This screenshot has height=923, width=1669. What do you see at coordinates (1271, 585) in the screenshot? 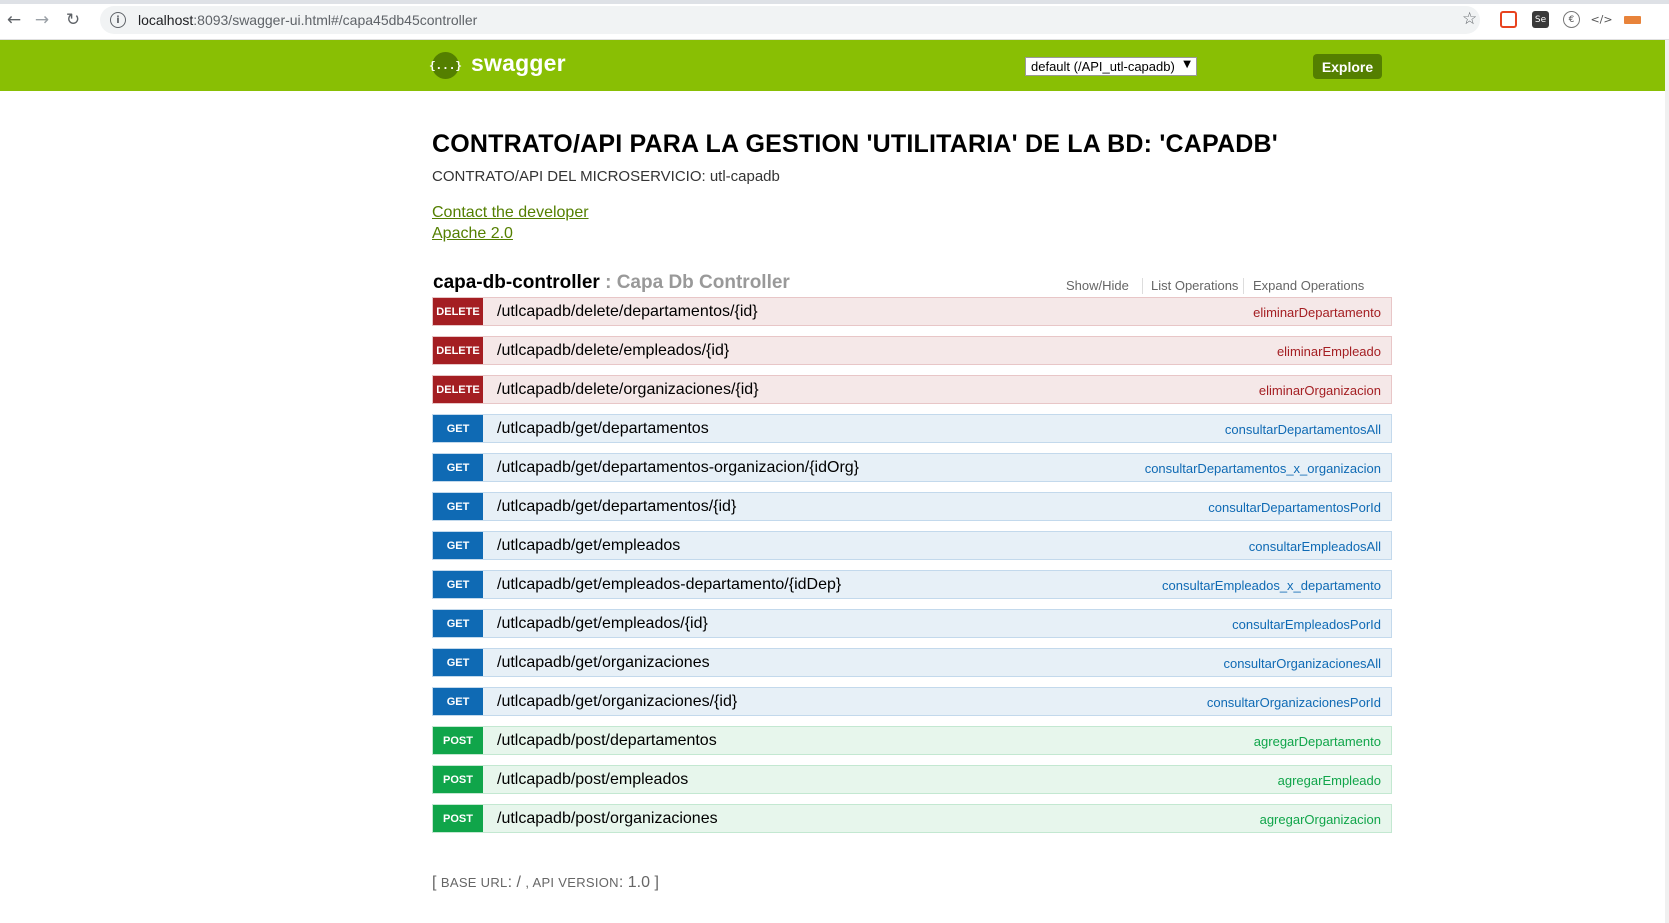
I see `operation-nickname: consultarEmpleados_x_departamento` at bounding box center [1271, 585].